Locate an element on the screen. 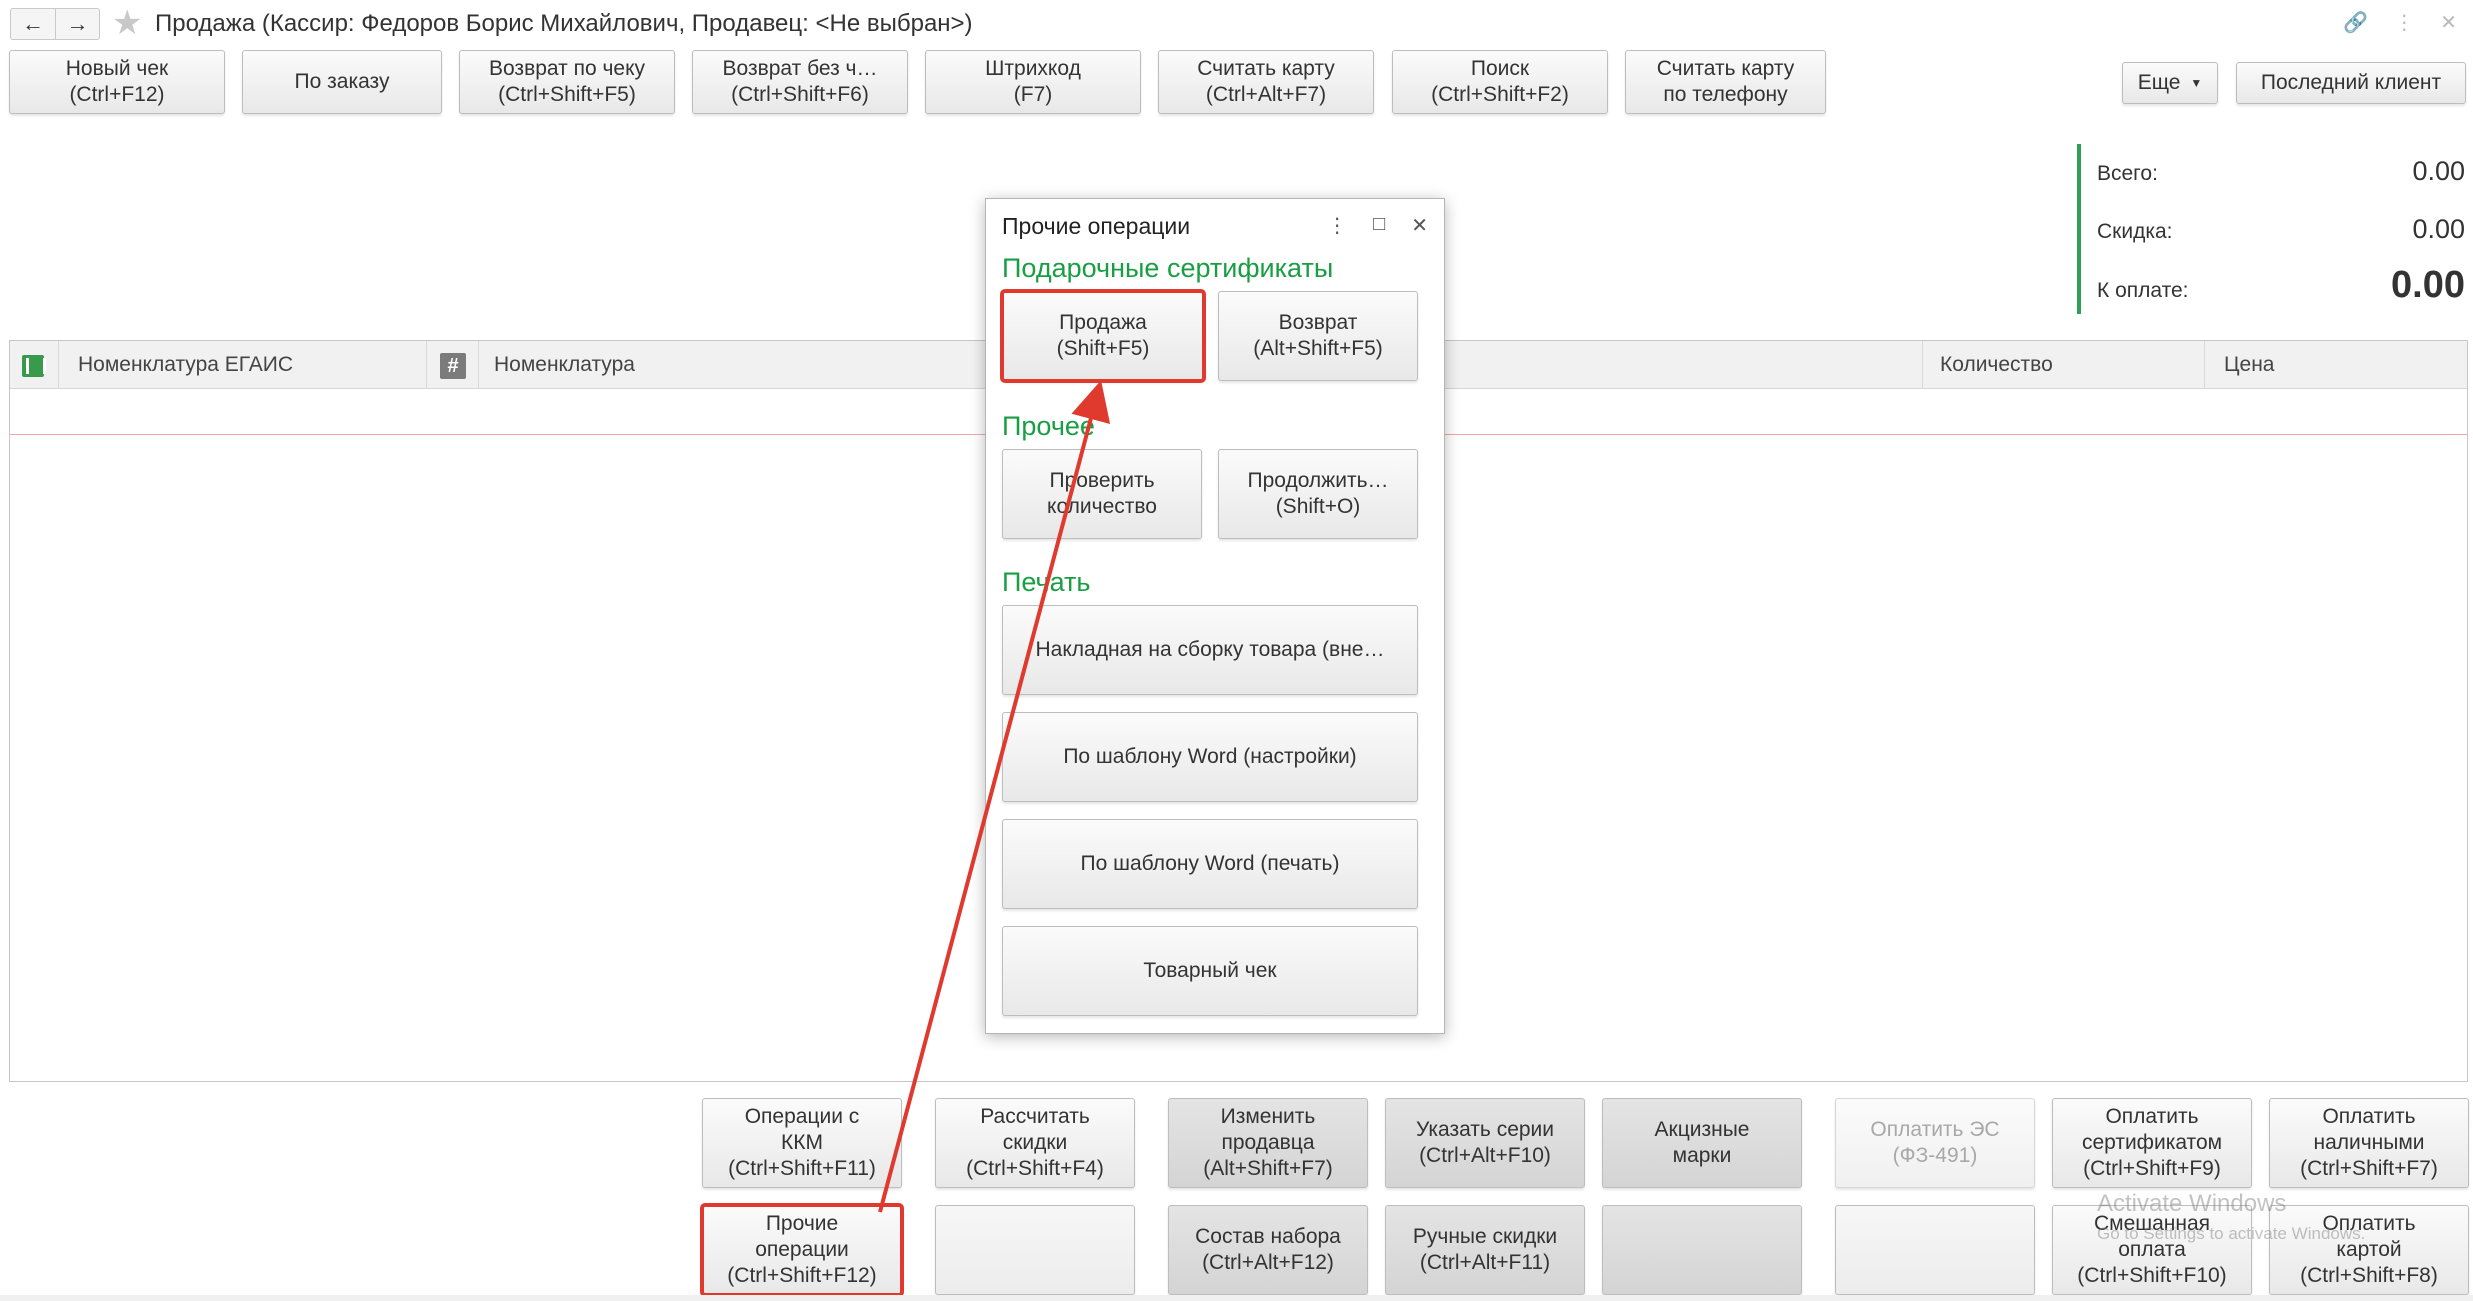 The image size is (2473, 1301). button-shortcut: (Ctrl+Shift+F5) is located at coordinates (567, 94).